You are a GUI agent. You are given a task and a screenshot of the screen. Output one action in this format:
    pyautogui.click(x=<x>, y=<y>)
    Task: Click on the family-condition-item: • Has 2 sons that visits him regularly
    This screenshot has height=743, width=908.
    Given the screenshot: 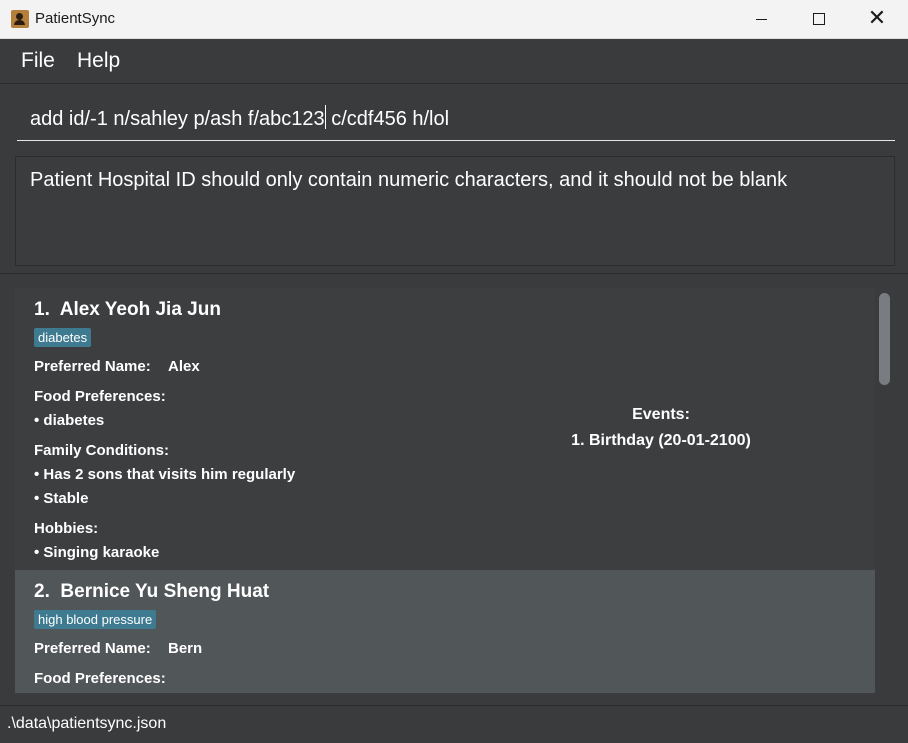 What is the action you would take?
    pyautogui.click(x=165, y=474)
    